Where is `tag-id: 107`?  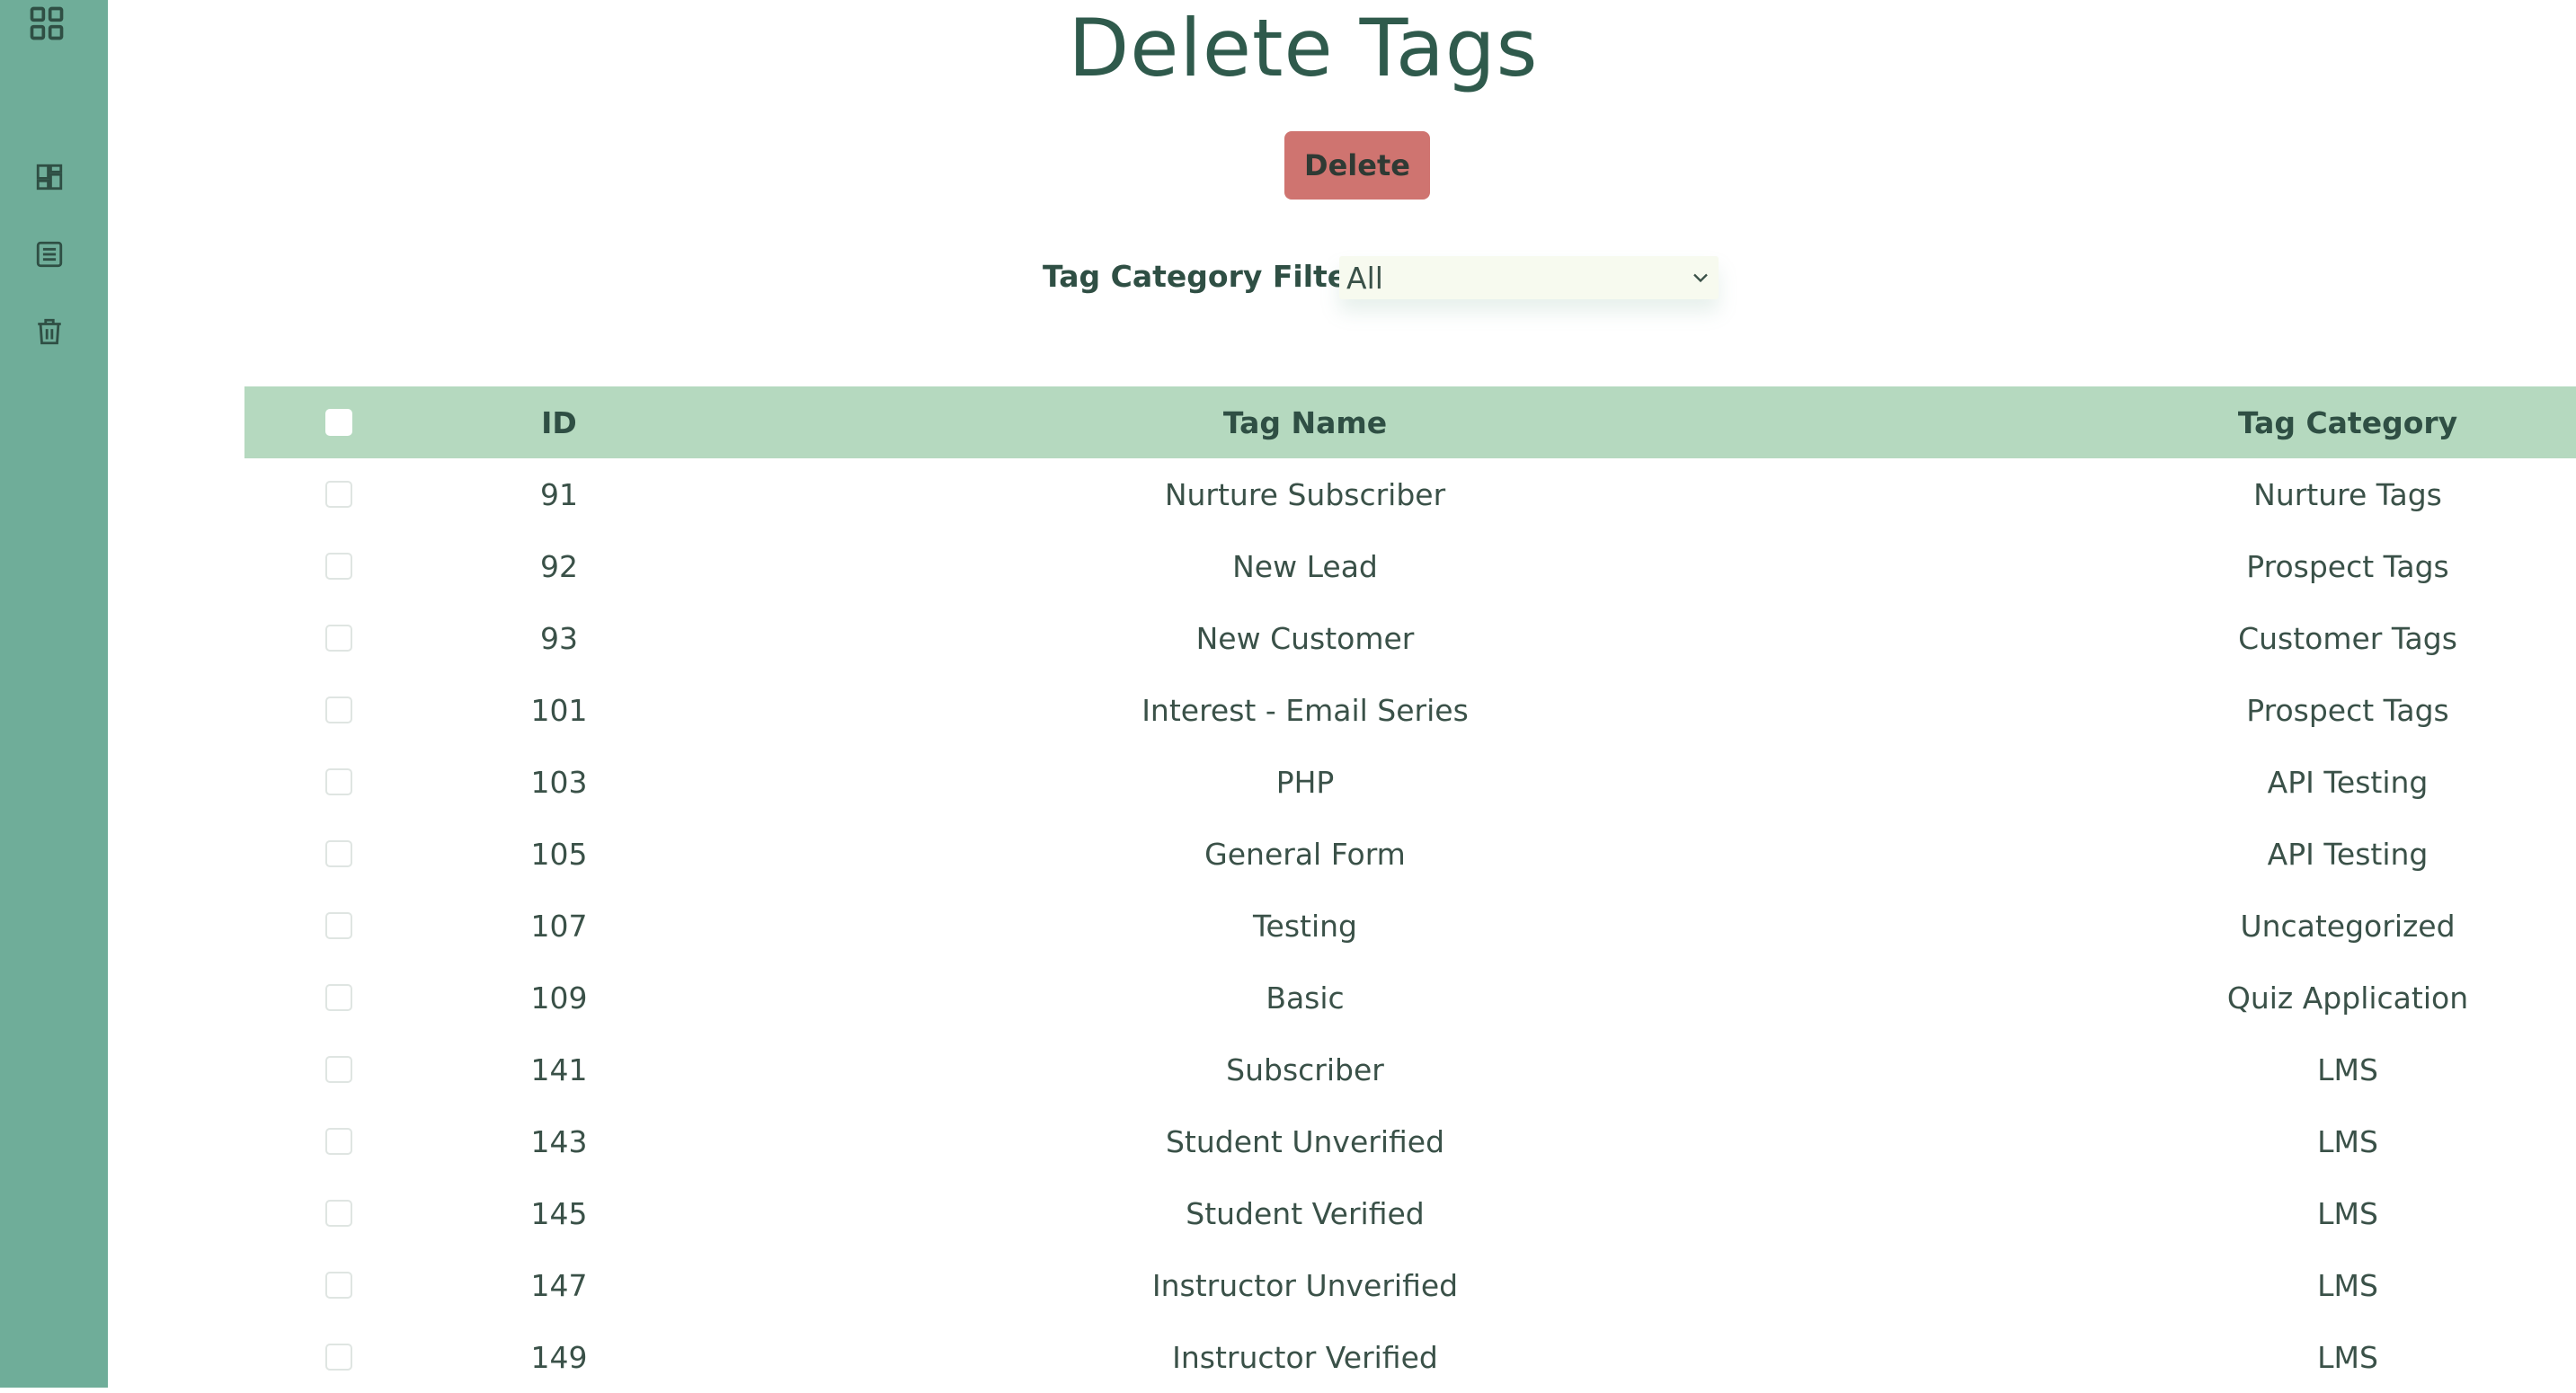 tag-id: 107 is located at coordinates (559, 926).